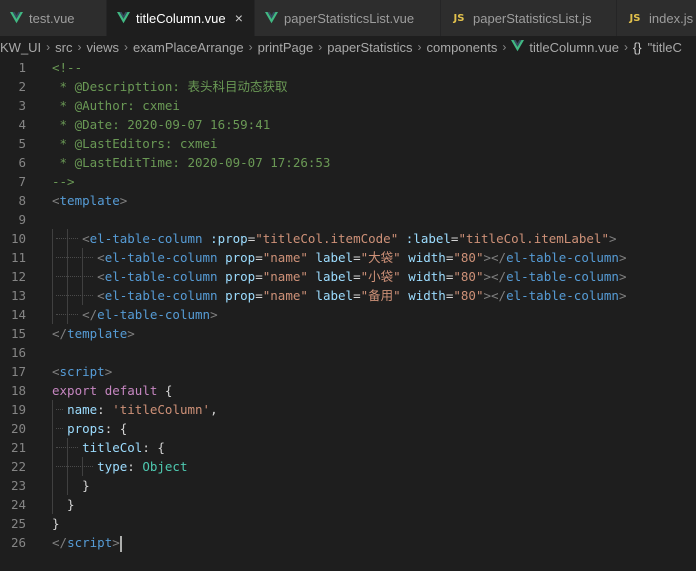 The height and width of the screenshot is (571, 696). Describe the element at coordinates (635, 18) in the screenshot. I see `js-icon: JS` at that location.